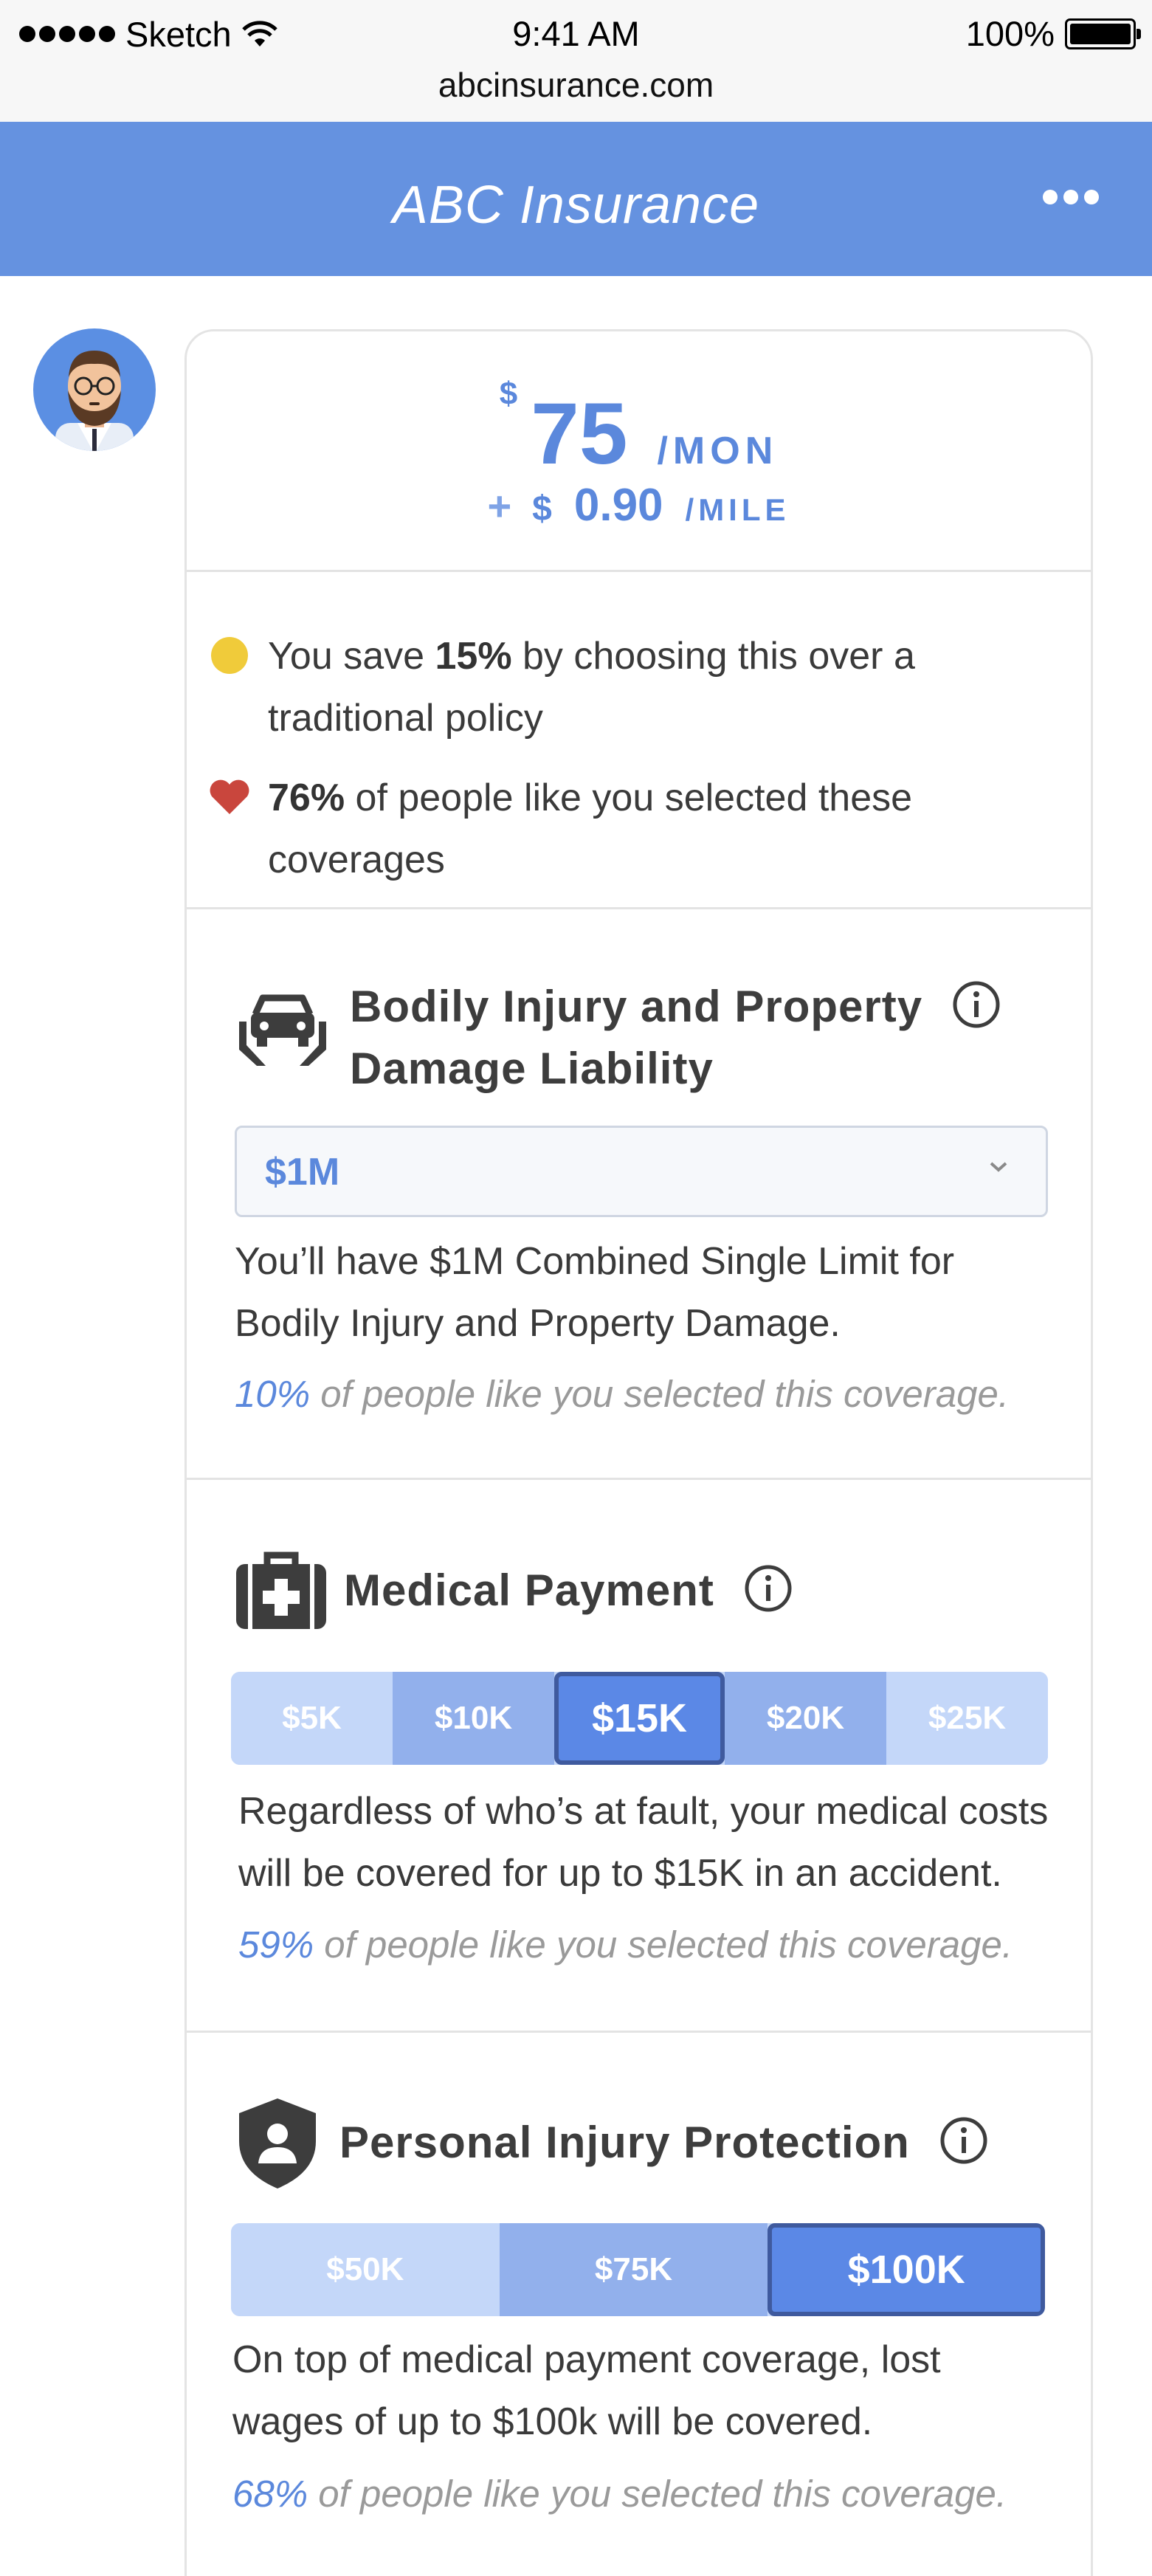  I want to click on personal-injury-heading: Personal Injury Protection, so click(611, 2143).